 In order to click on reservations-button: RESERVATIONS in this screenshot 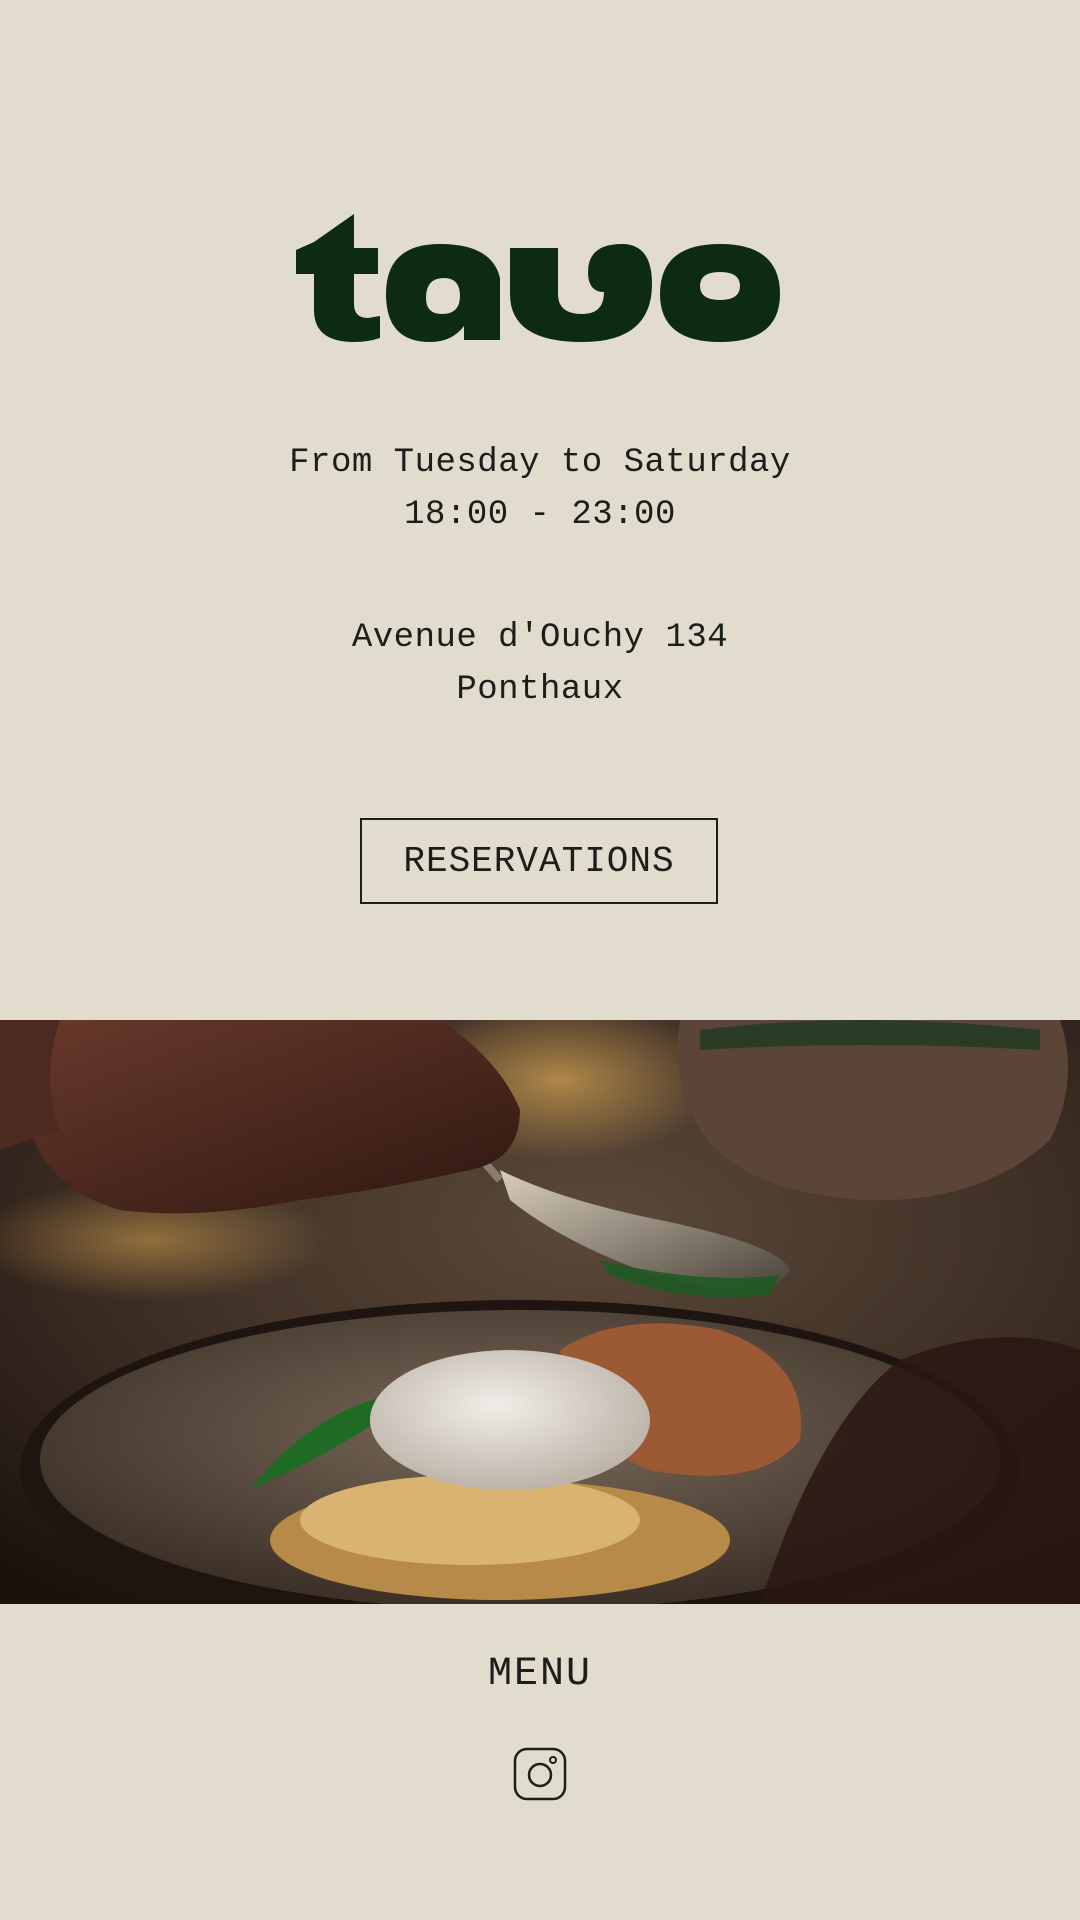, I will do `click(539, 861)`.